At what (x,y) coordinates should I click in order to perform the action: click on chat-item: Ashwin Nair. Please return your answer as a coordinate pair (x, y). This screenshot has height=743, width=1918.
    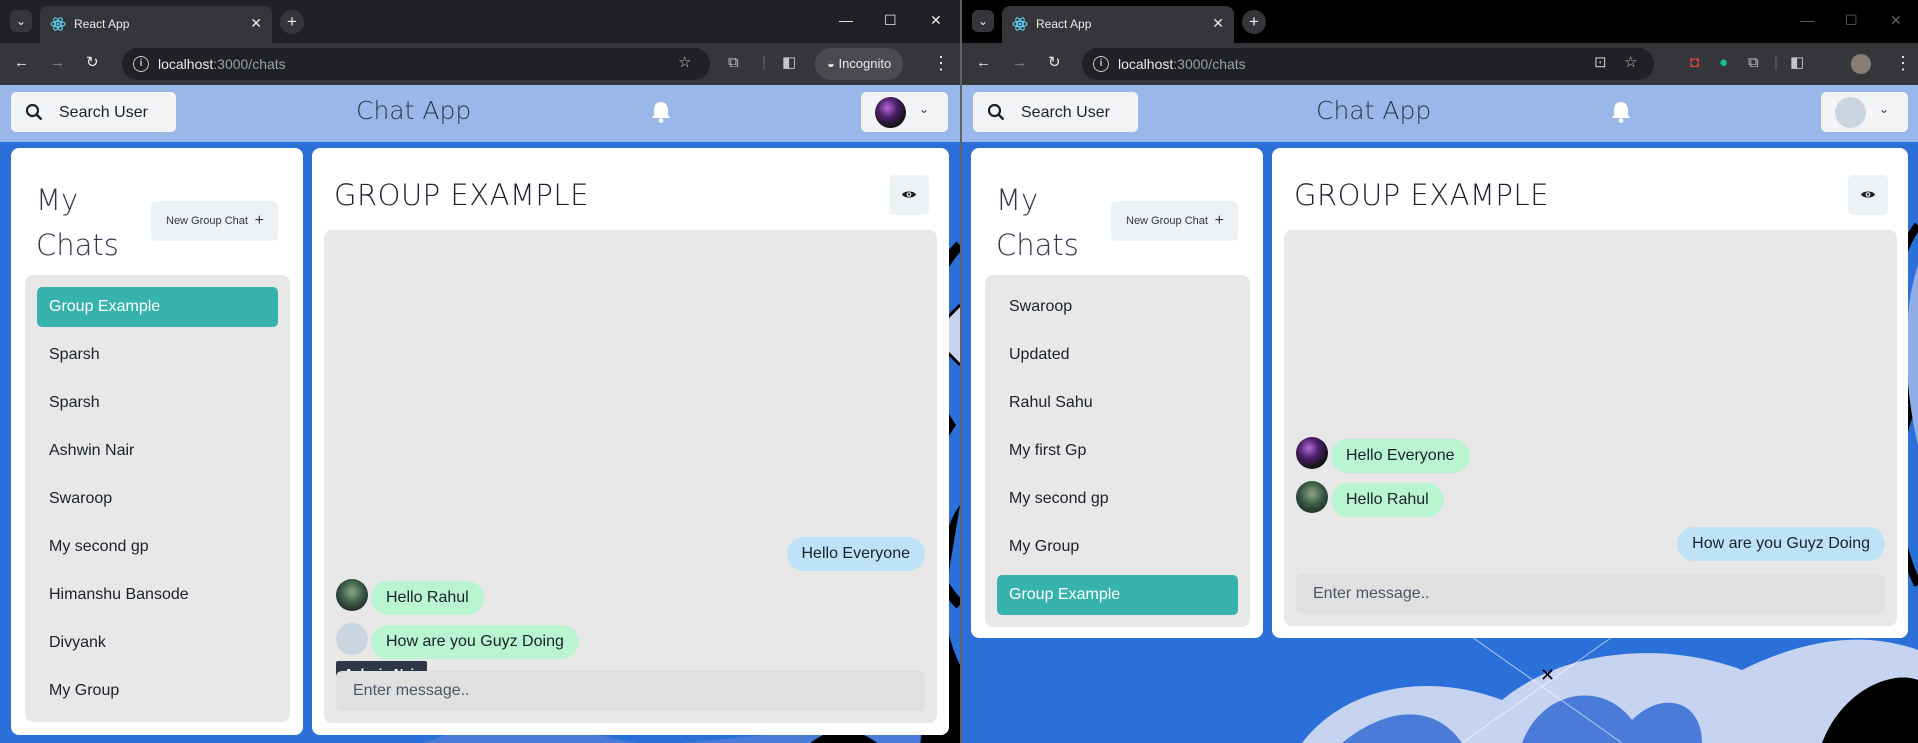
    Looking at the image, I should click on (157, 451).